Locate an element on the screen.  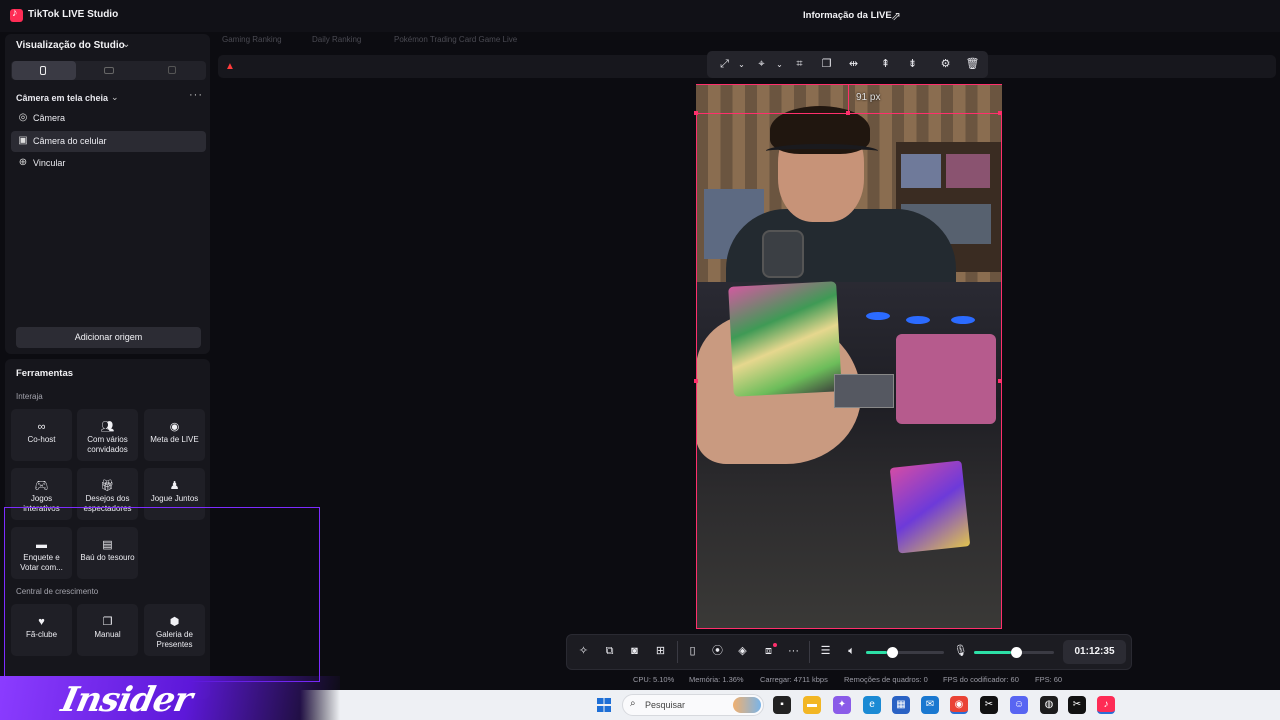
duplicate-icon: ❐ is located at coordinates (826, 64).